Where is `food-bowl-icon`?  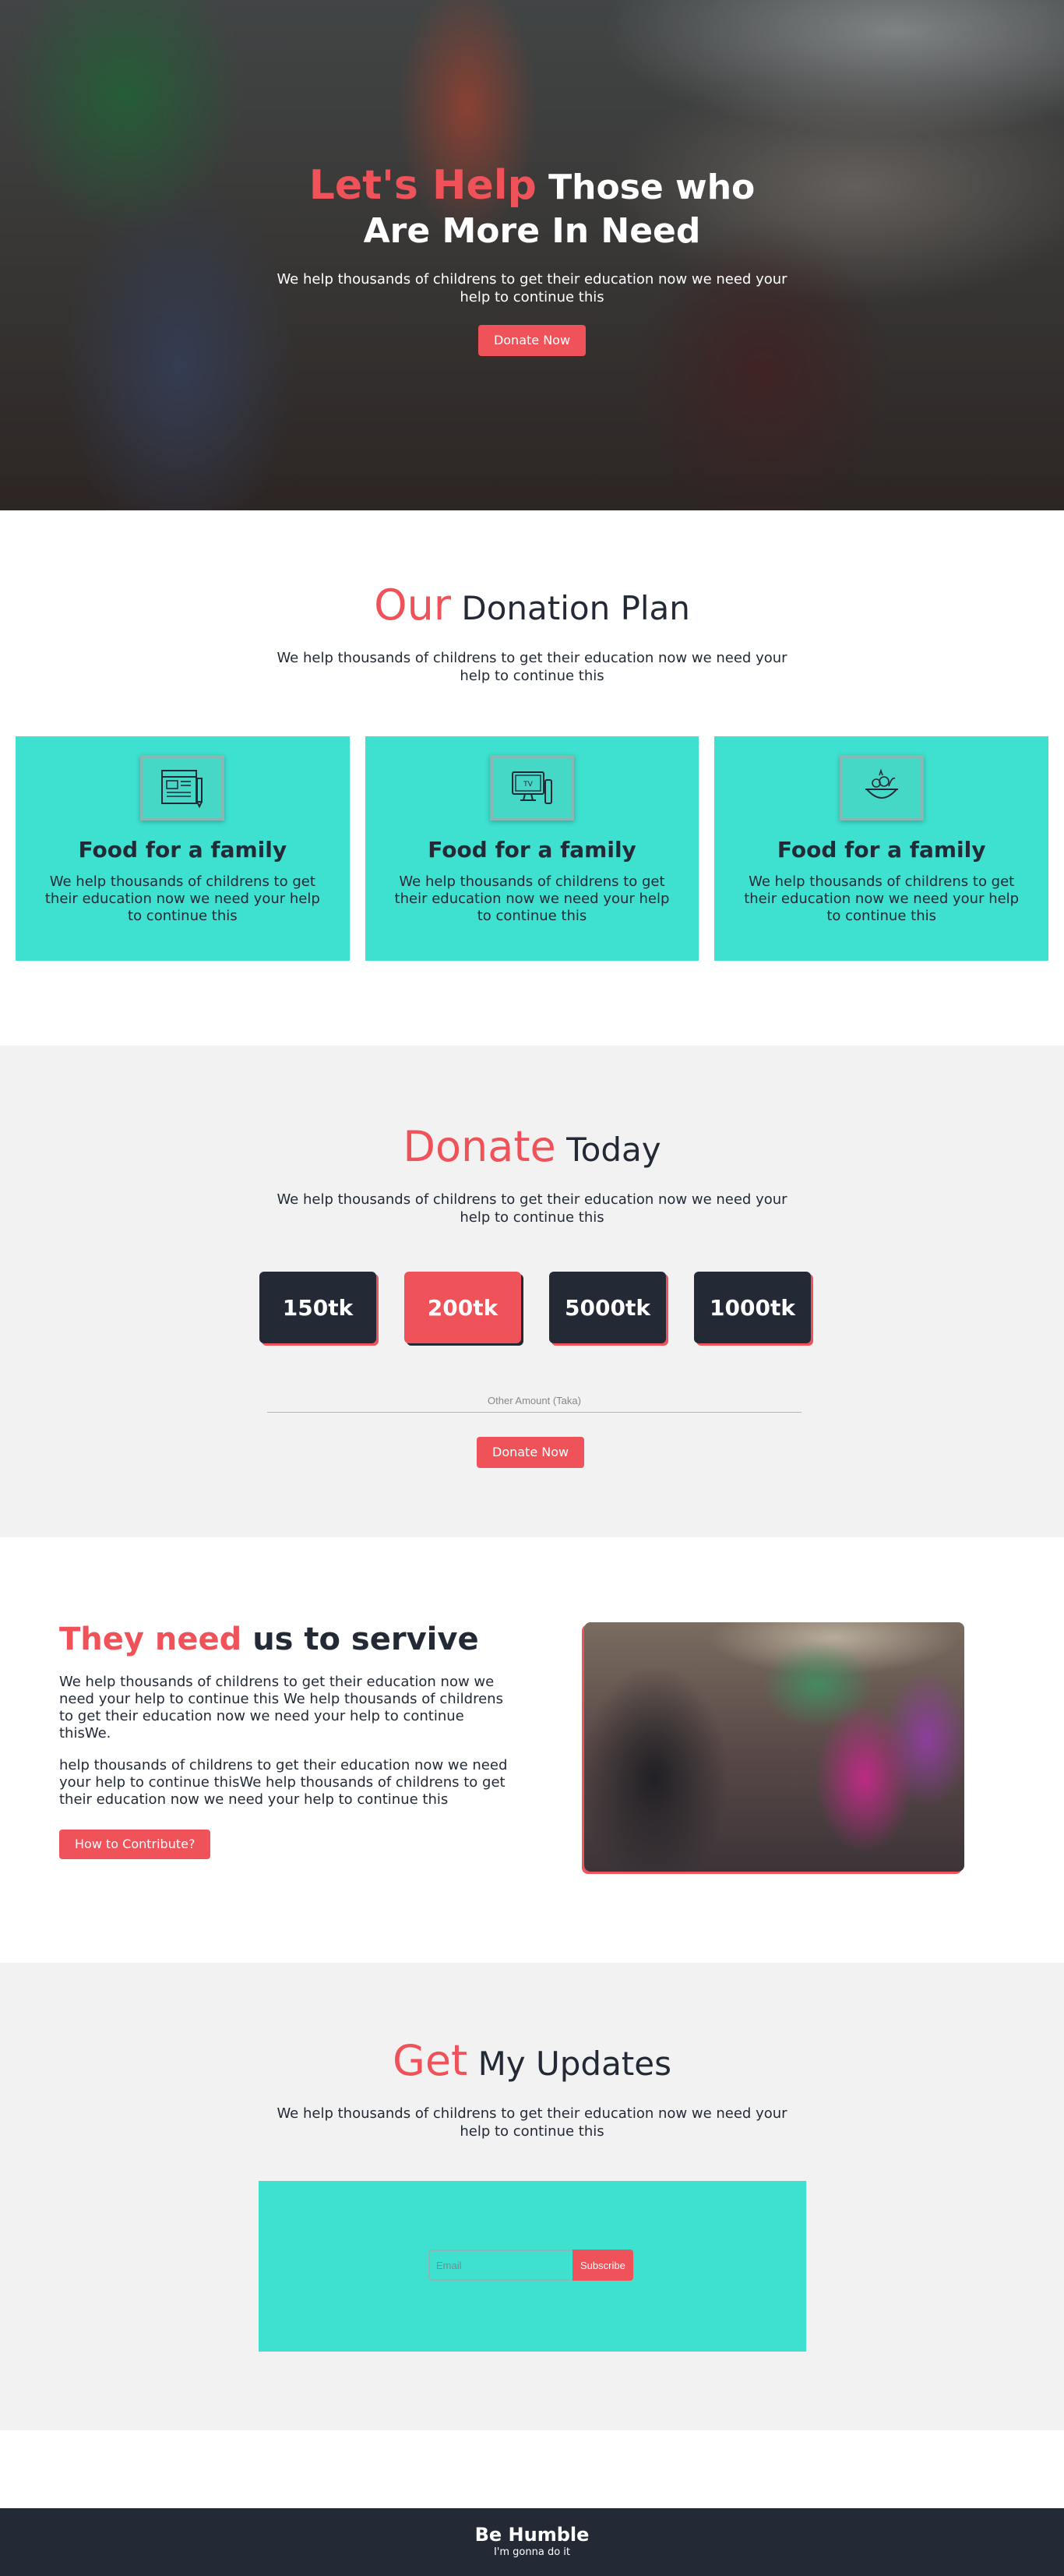
food-bowl-icon is located at coordinates (881, 787).